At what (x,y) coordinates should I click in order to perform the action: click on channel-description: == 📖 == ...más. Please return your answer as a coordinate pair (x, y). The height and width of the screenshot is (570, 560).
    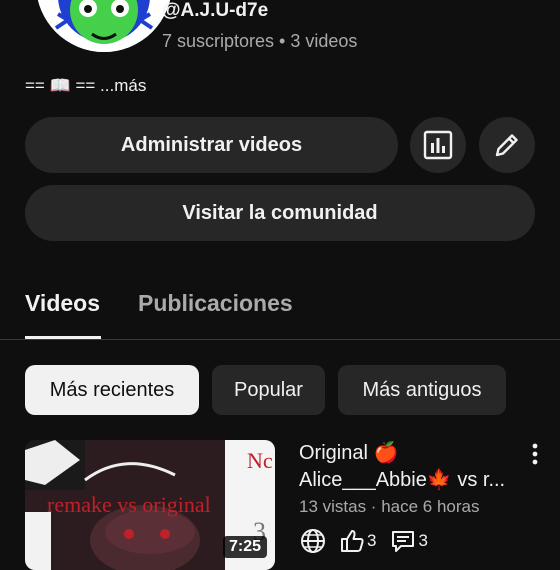
    Looking at the image, I should click on (85, 86).